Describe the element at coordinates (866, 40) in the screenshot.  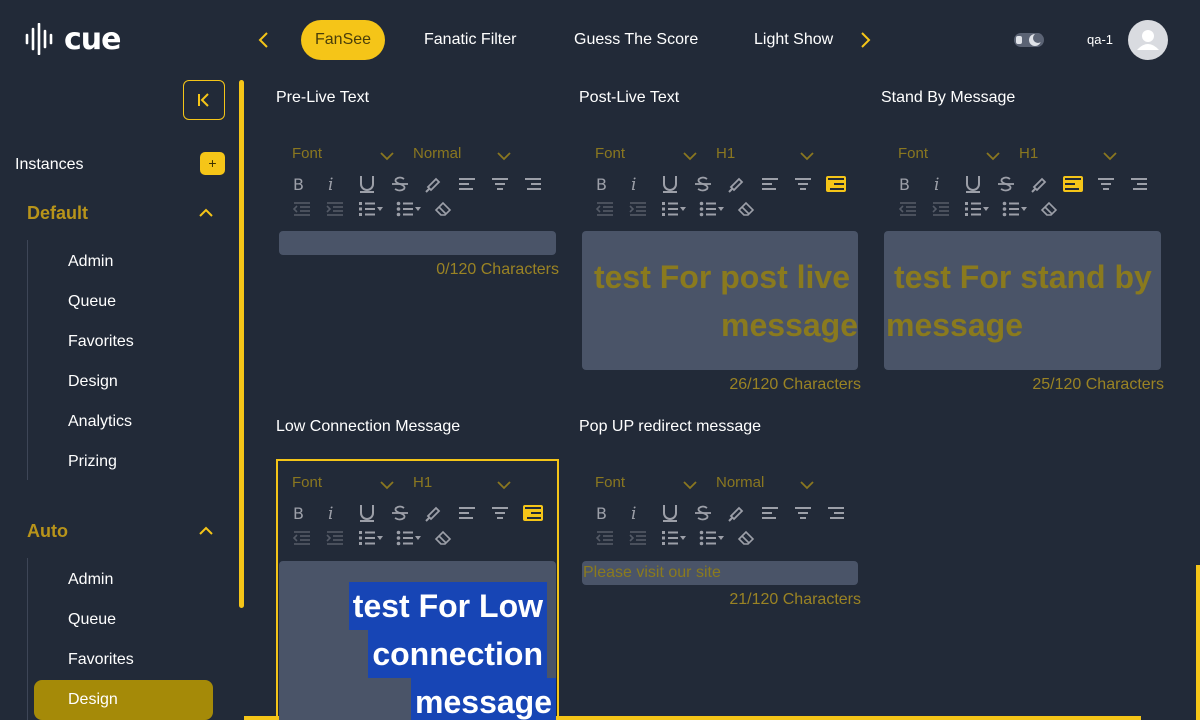
I see `tabs-next-button` at that location.